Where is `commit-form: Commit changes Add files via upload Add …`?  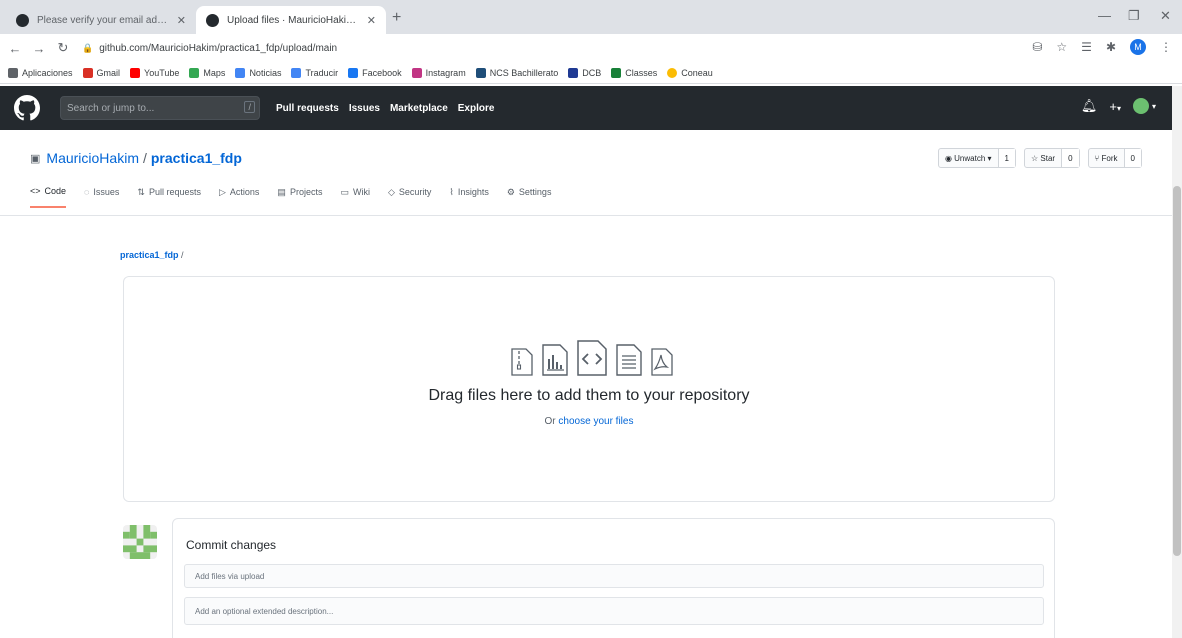
commit-form: Commit changes Add files via upload Add … is located at coordinates (613, 578).